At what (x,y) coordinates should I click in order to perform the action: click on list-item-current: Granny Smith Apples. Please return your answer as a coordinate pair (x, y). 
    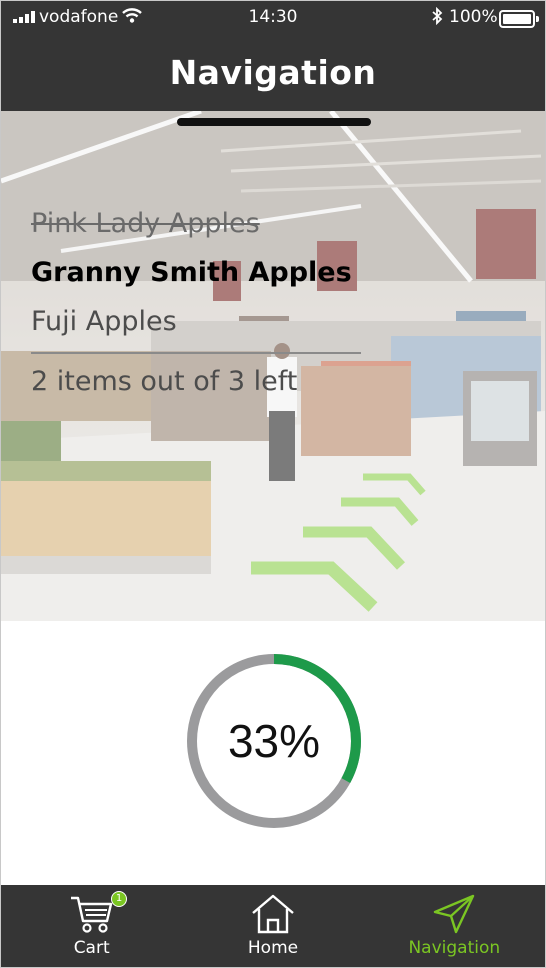
    Looking at the image, I should click on (196, 272).